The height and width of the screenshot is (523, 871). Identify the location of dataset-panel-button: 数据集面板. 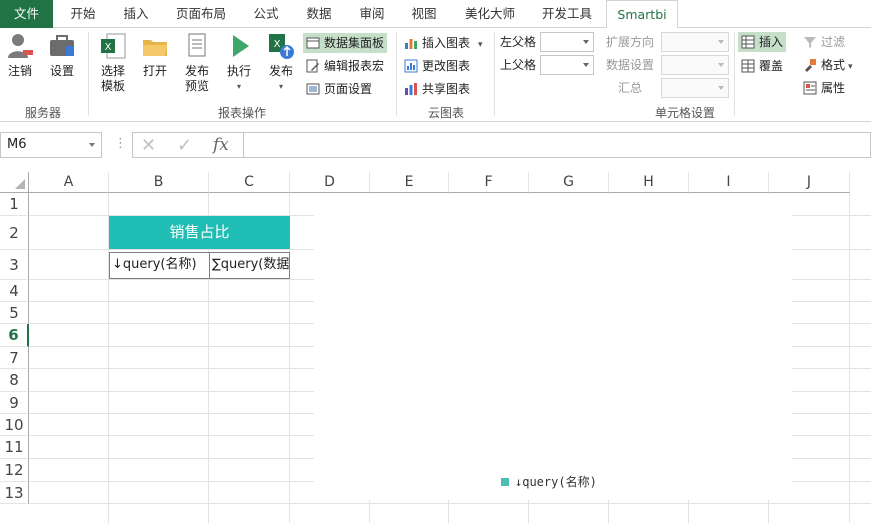
(345, 43).